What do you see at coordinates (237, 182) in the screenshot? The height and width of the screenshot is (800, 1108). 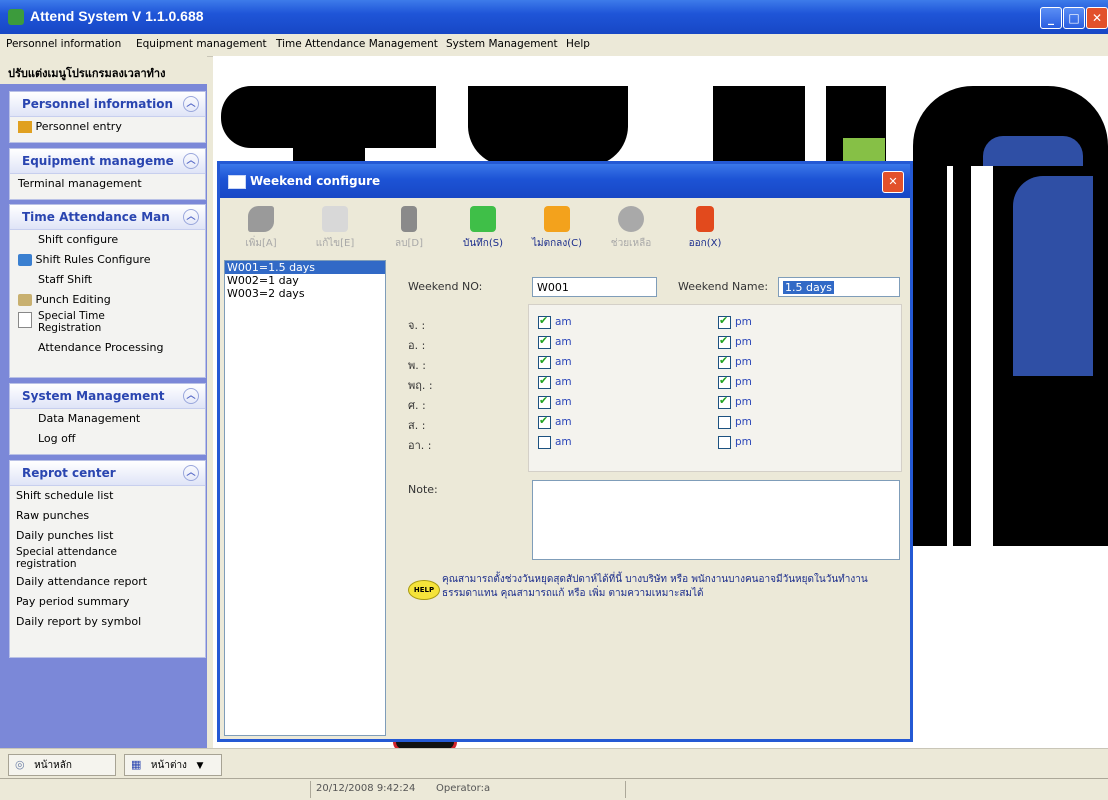 I see `window-icon` at bounding box center [237, 182].